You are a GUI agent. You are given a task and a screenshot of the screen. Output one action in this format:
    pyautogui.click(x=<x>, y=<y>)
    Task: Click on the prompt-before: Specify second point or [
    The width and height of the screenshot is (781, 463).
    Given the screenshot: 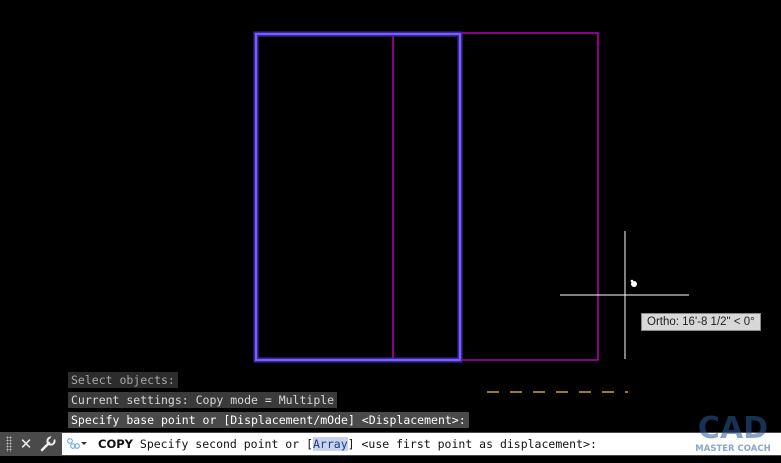 What is the action you would take?
    pyautogui.click(x=222, y=444)
    